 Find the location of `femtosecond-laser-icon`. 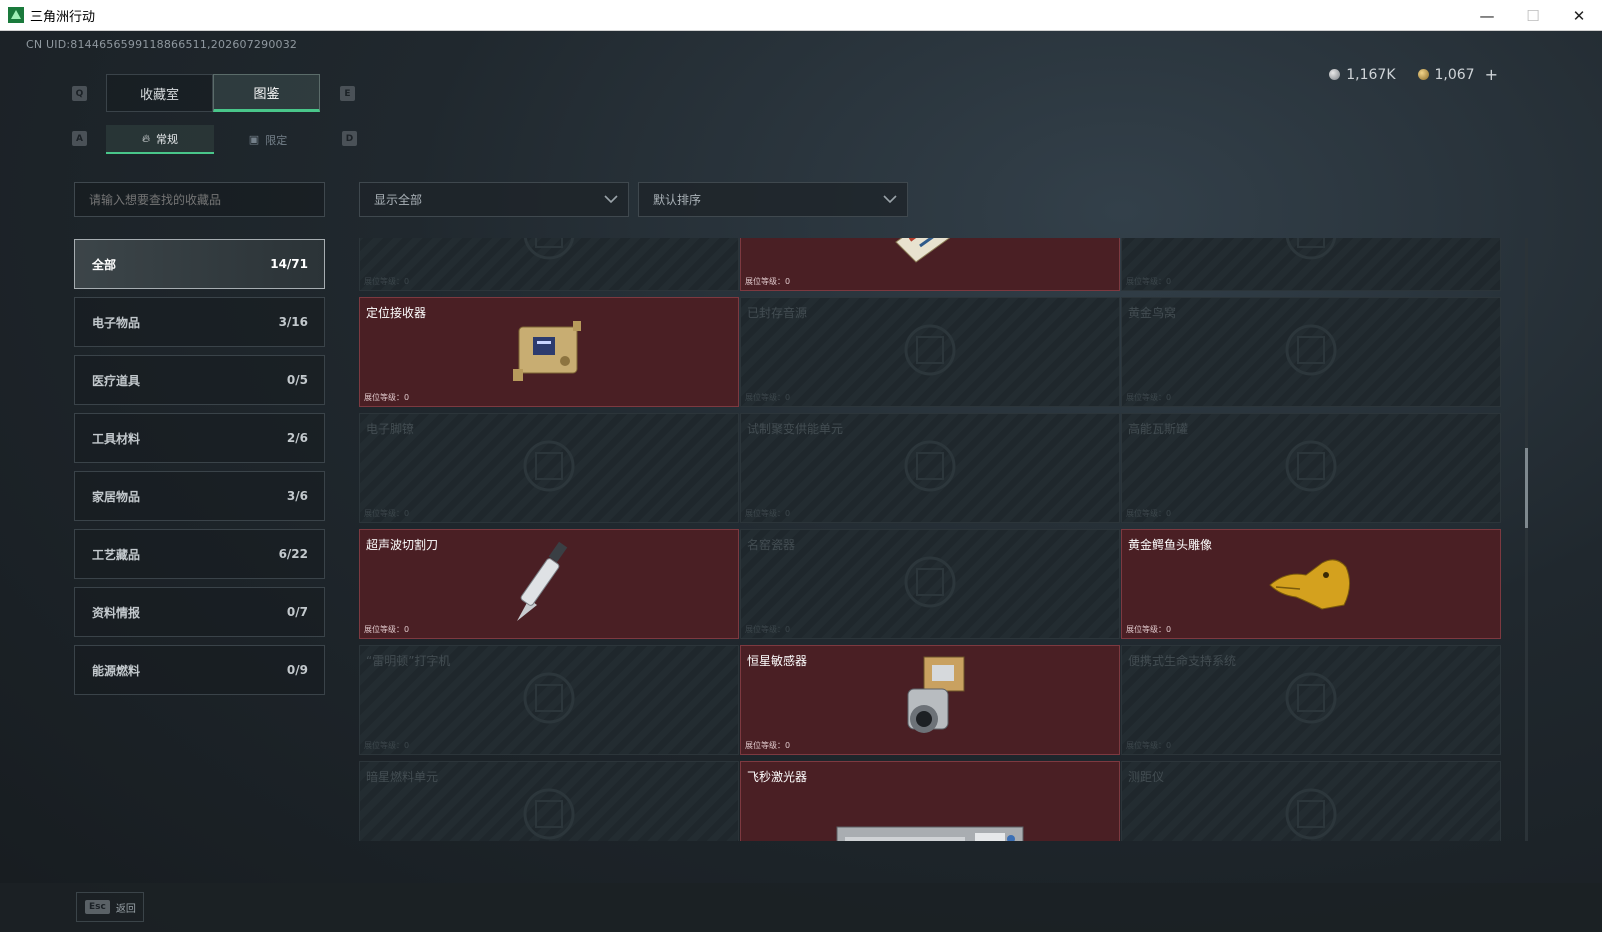

femtosecond-laser-icon is located at coordinates (930, 831).